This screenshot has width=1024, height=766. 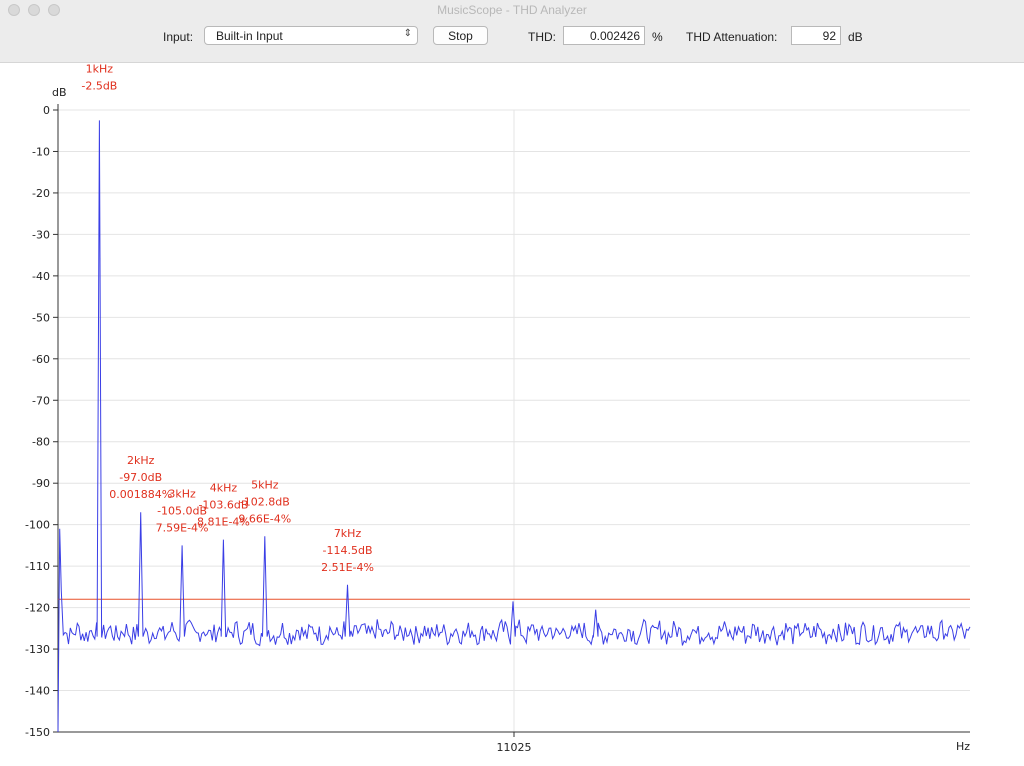 I want to click on y-tick-label: -130, so click(x=37, y=649).